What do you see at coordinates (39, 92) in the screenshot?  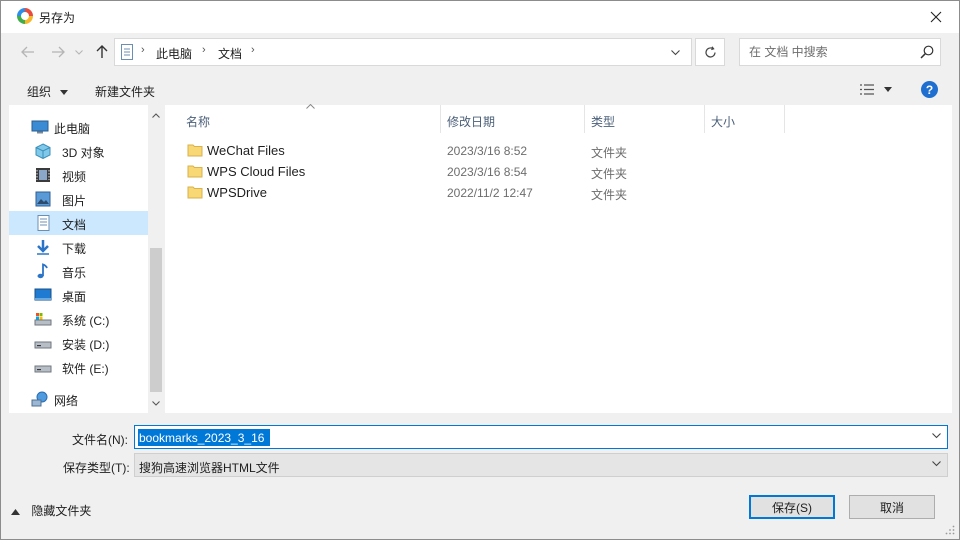 I see `organize-label: 组织` at bounding box center [39, 92].